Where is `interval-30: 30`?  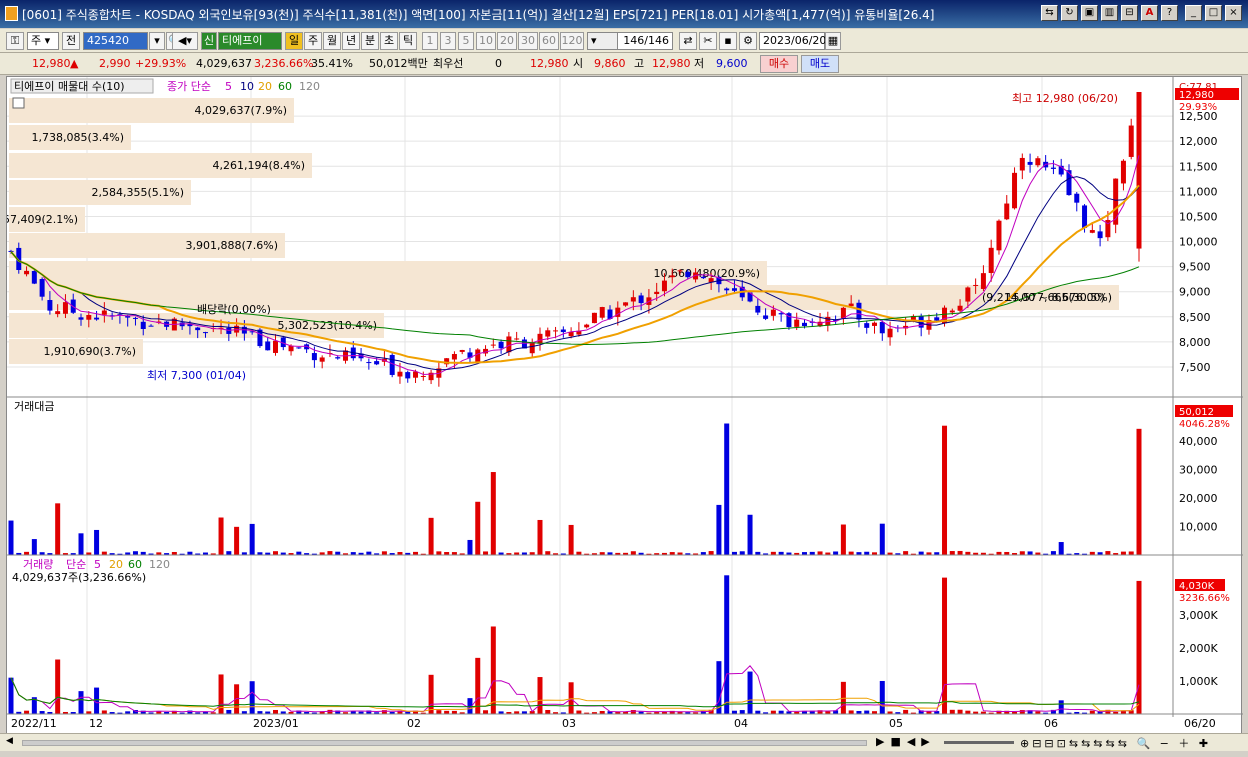
interval-30: 30 is located at coordinates (528, 41).